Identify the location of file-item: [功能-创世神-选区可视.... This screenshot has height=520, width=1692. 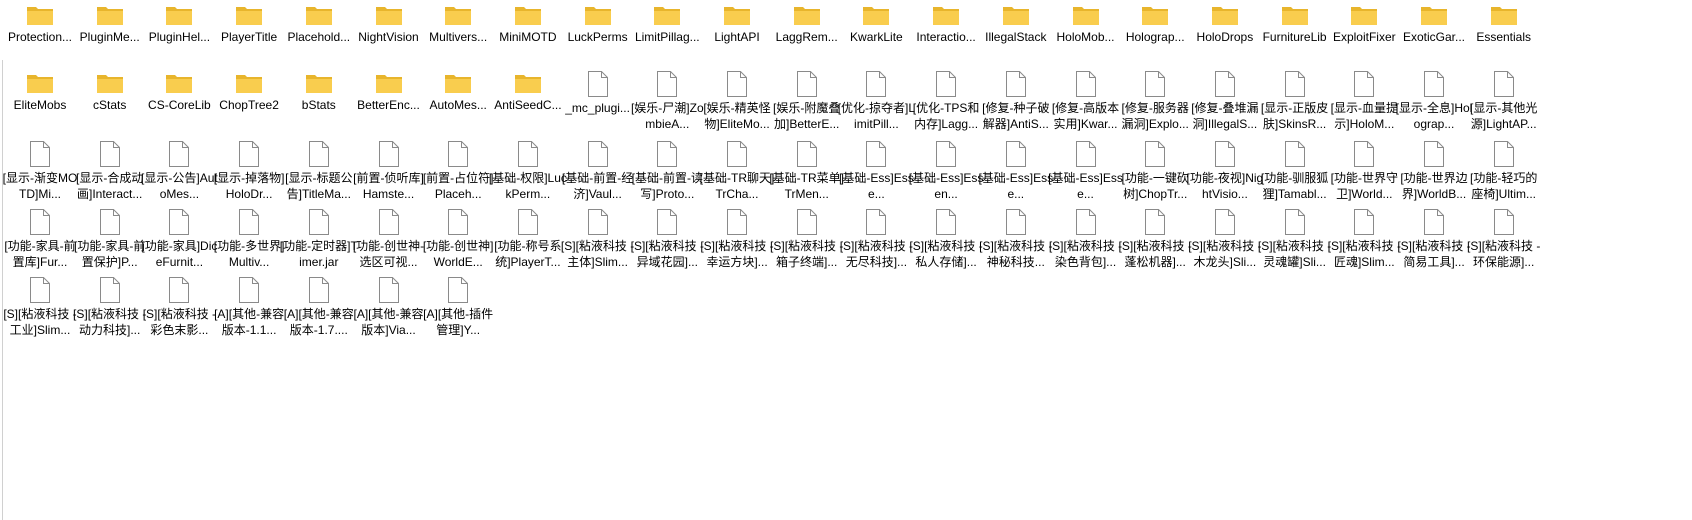
(389, 235).